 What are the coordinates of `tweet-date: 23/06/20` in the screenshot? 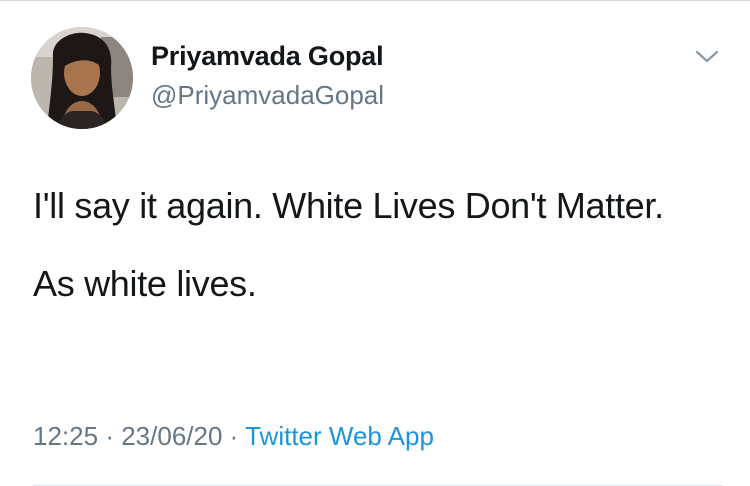 It's located at (171, 436).